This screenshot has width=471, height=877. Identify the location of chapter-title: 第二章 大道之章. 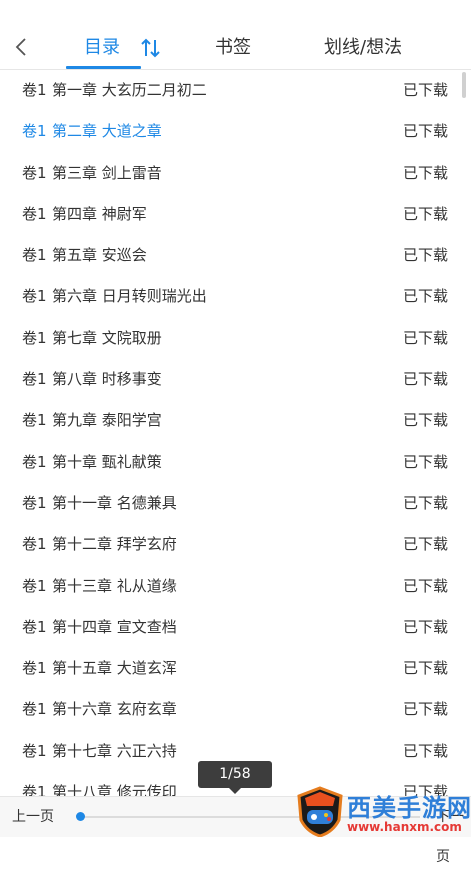
(107, 131).